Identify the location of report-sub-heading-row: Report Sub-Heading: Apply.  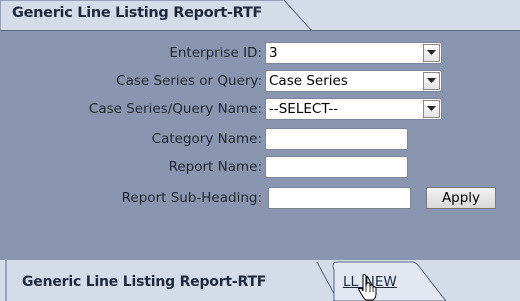
(260, 199).